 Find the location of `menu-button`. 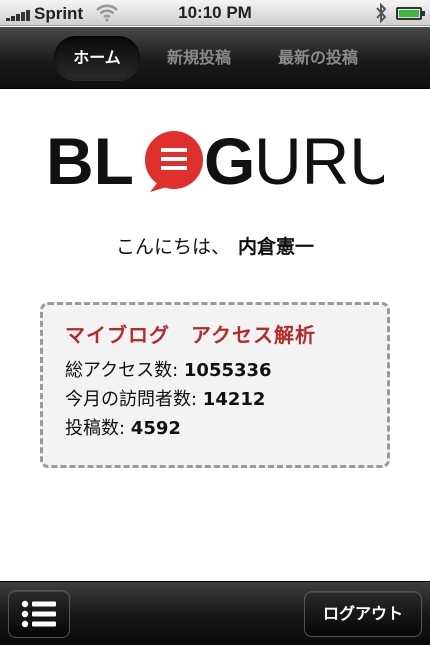

menu-button is located at coordinates (39, 614).